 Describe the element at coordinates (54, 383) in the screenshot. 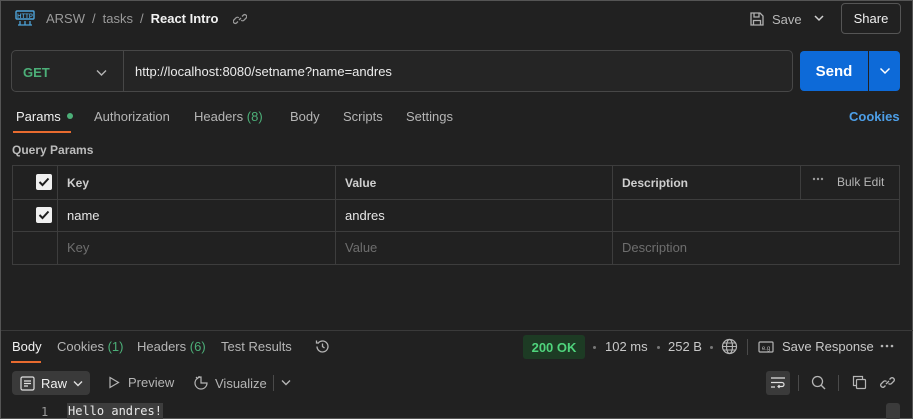

I see `format-label: Raw` at that location.